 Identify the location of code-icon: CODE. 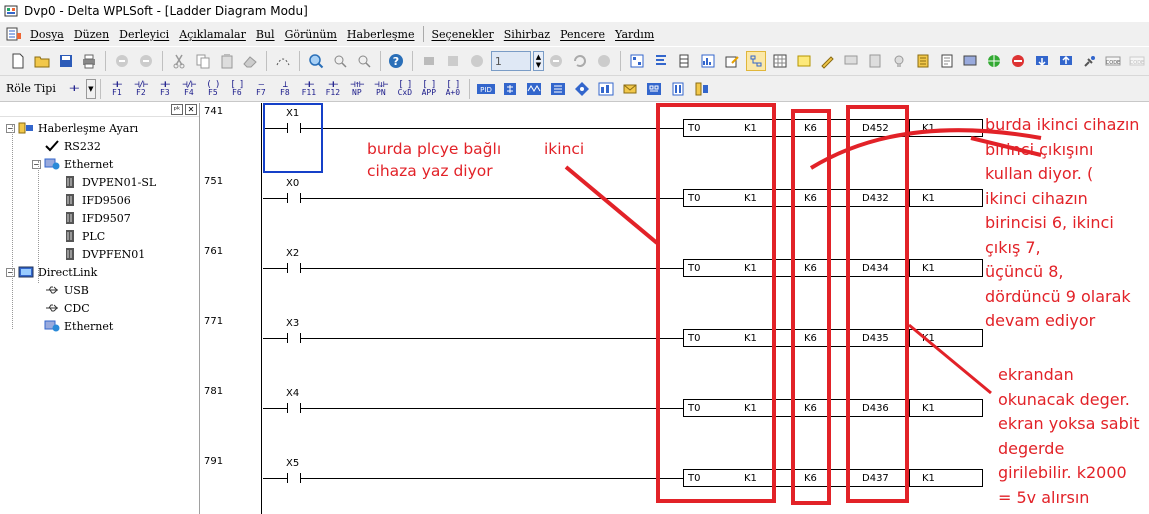
(1113, 61).